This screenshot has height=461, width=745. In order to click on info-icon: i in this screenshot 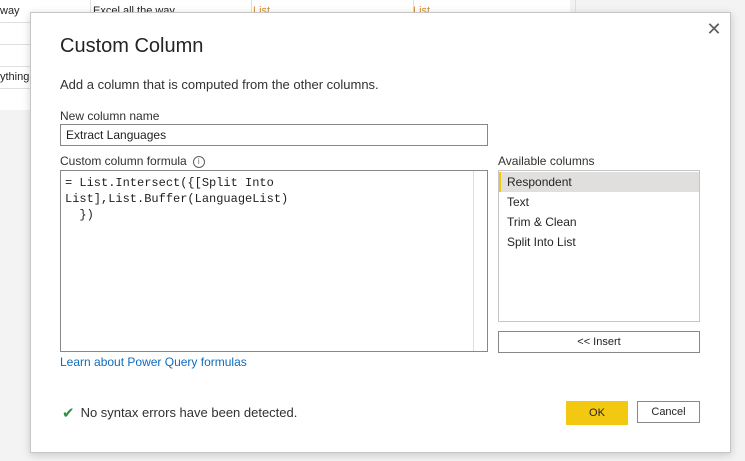, I will do `click(198, 162)`.